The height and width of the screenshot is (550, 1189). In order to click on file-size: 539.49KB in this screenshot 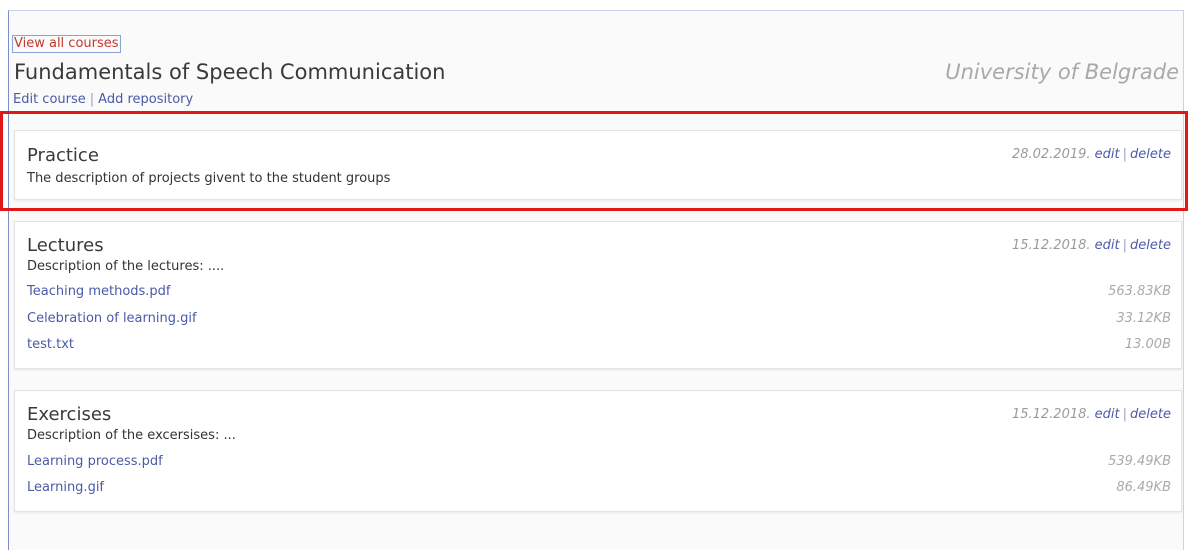, I will do `click(1139, 461)`.